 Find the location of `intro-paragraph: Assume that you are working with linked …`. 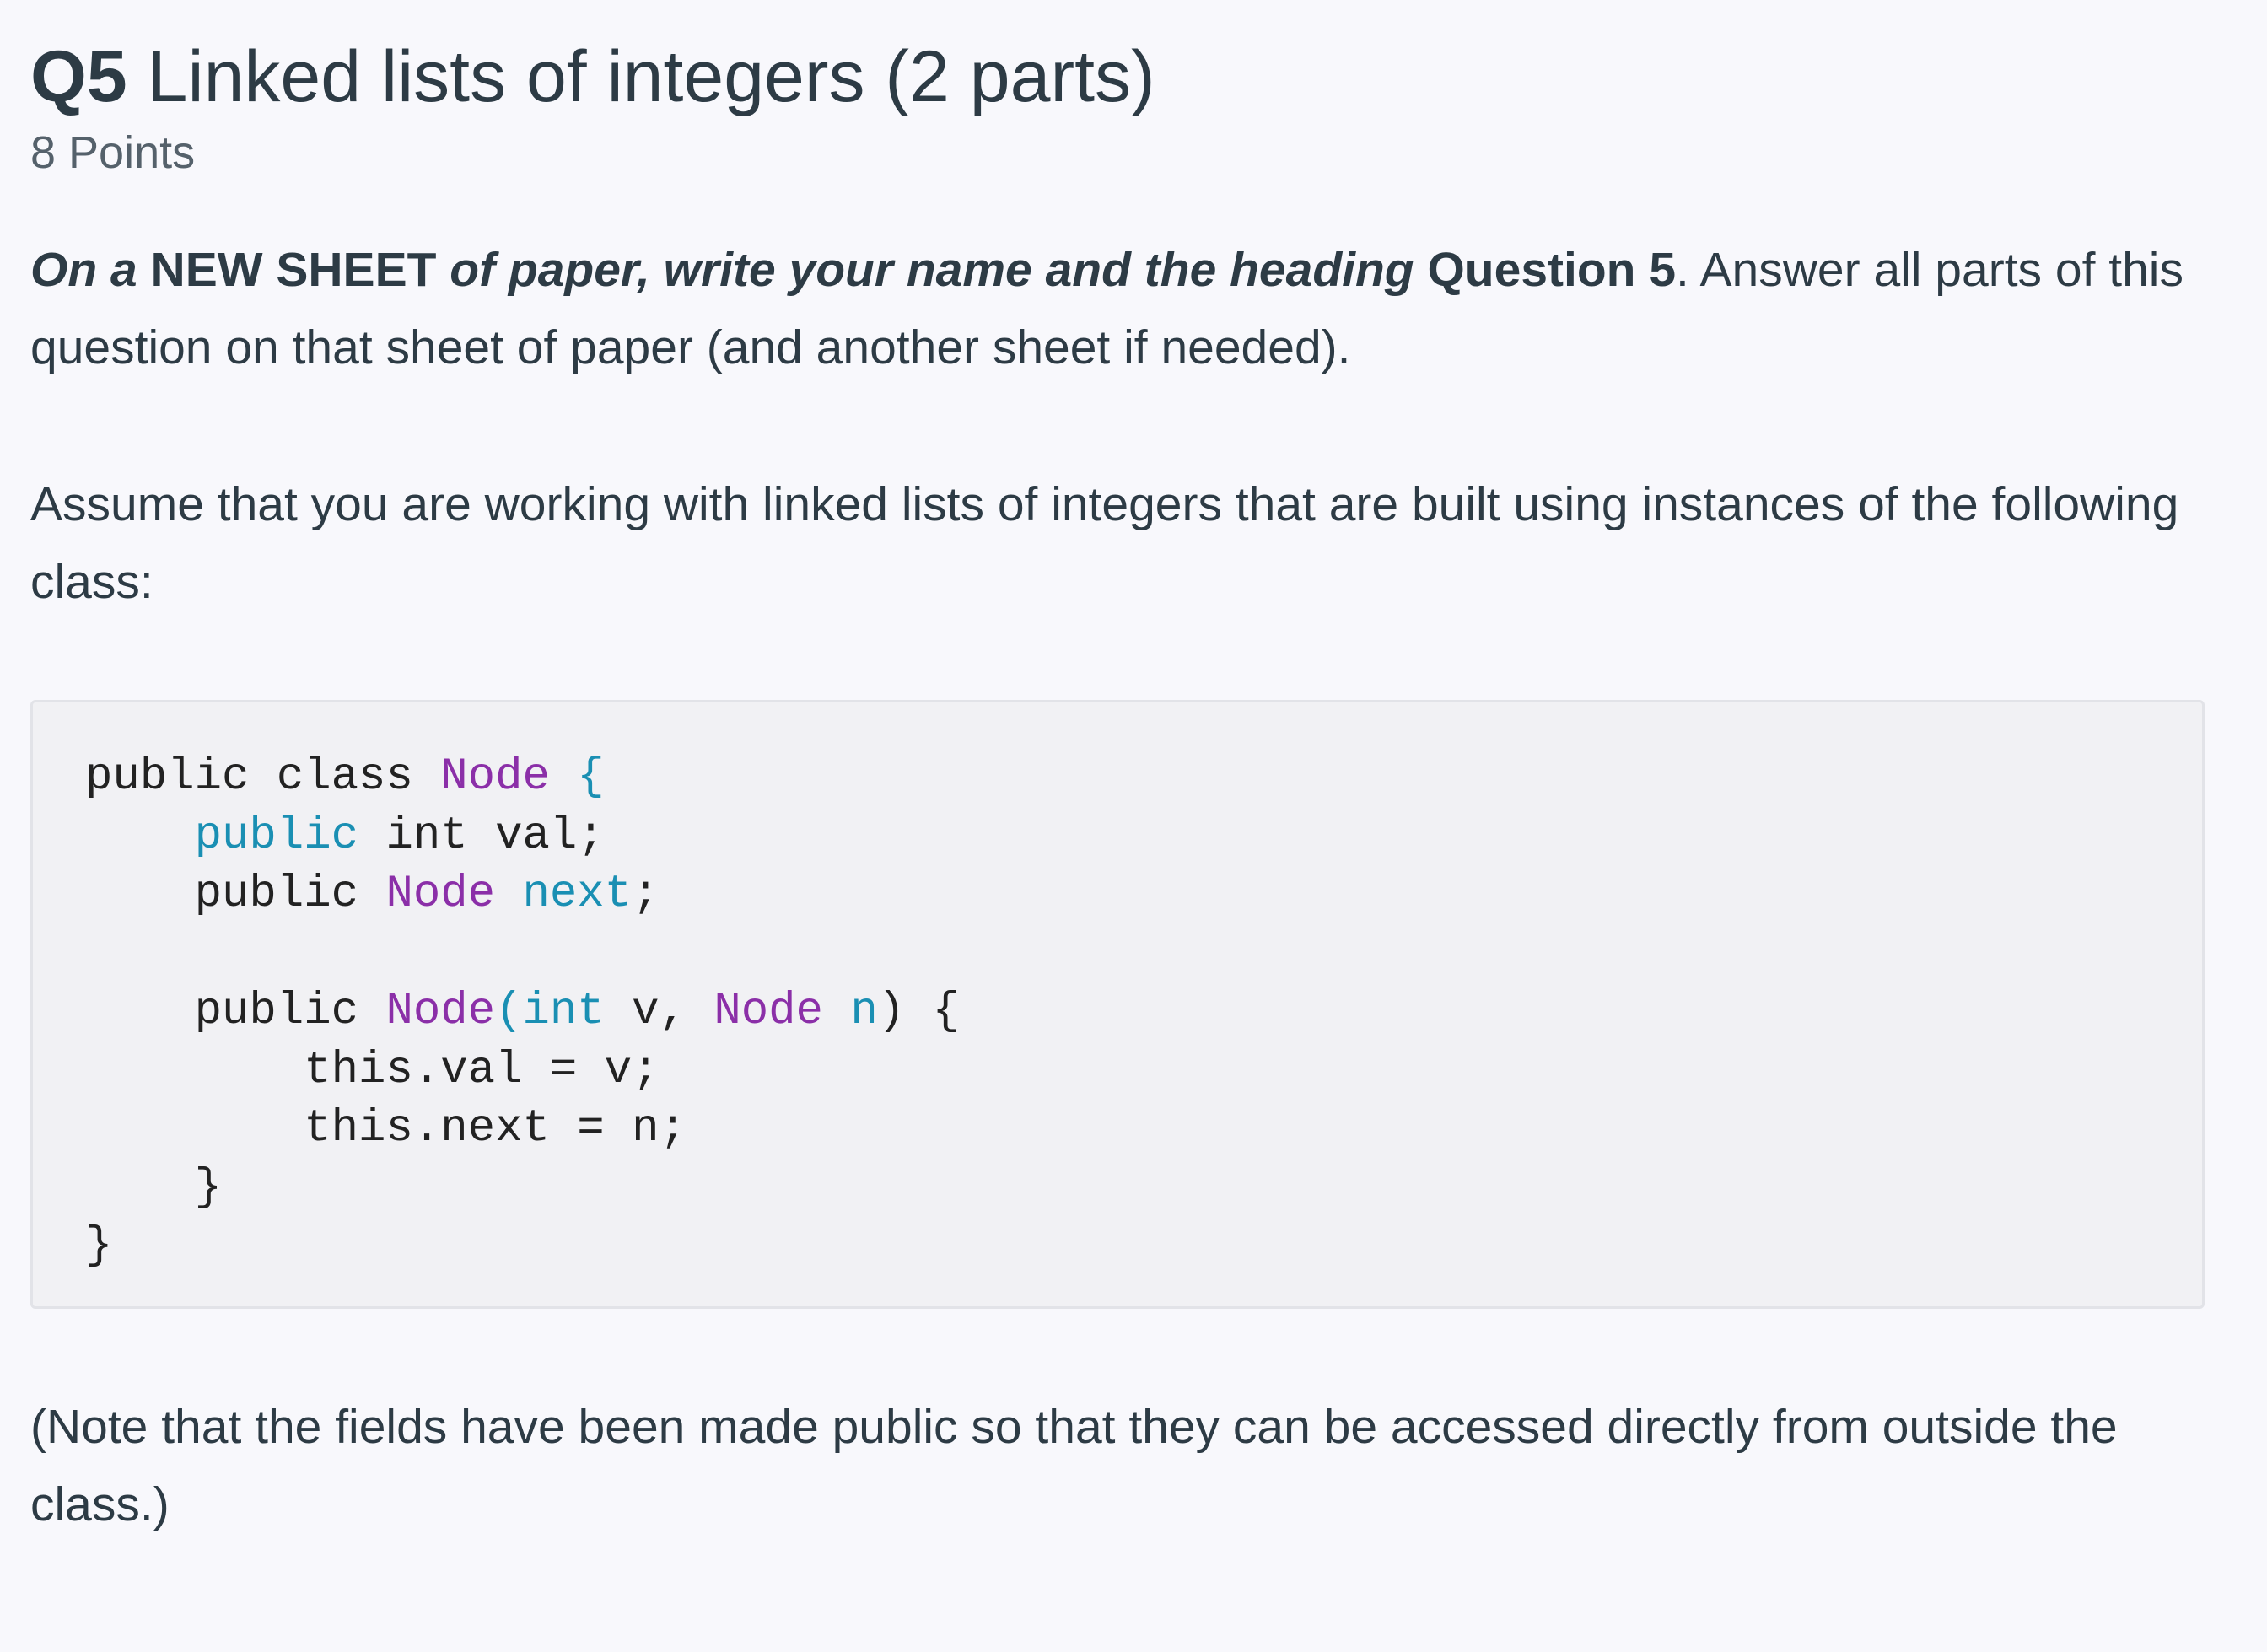

intro-paragraph: Assume that you are working with linked … is located at coordinates (1104, 543).